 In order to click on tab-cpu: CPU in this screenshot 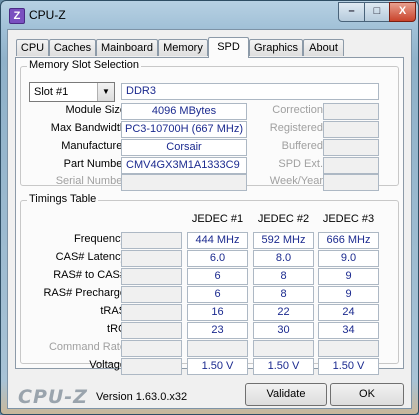, I will do `click(32, 47)`.